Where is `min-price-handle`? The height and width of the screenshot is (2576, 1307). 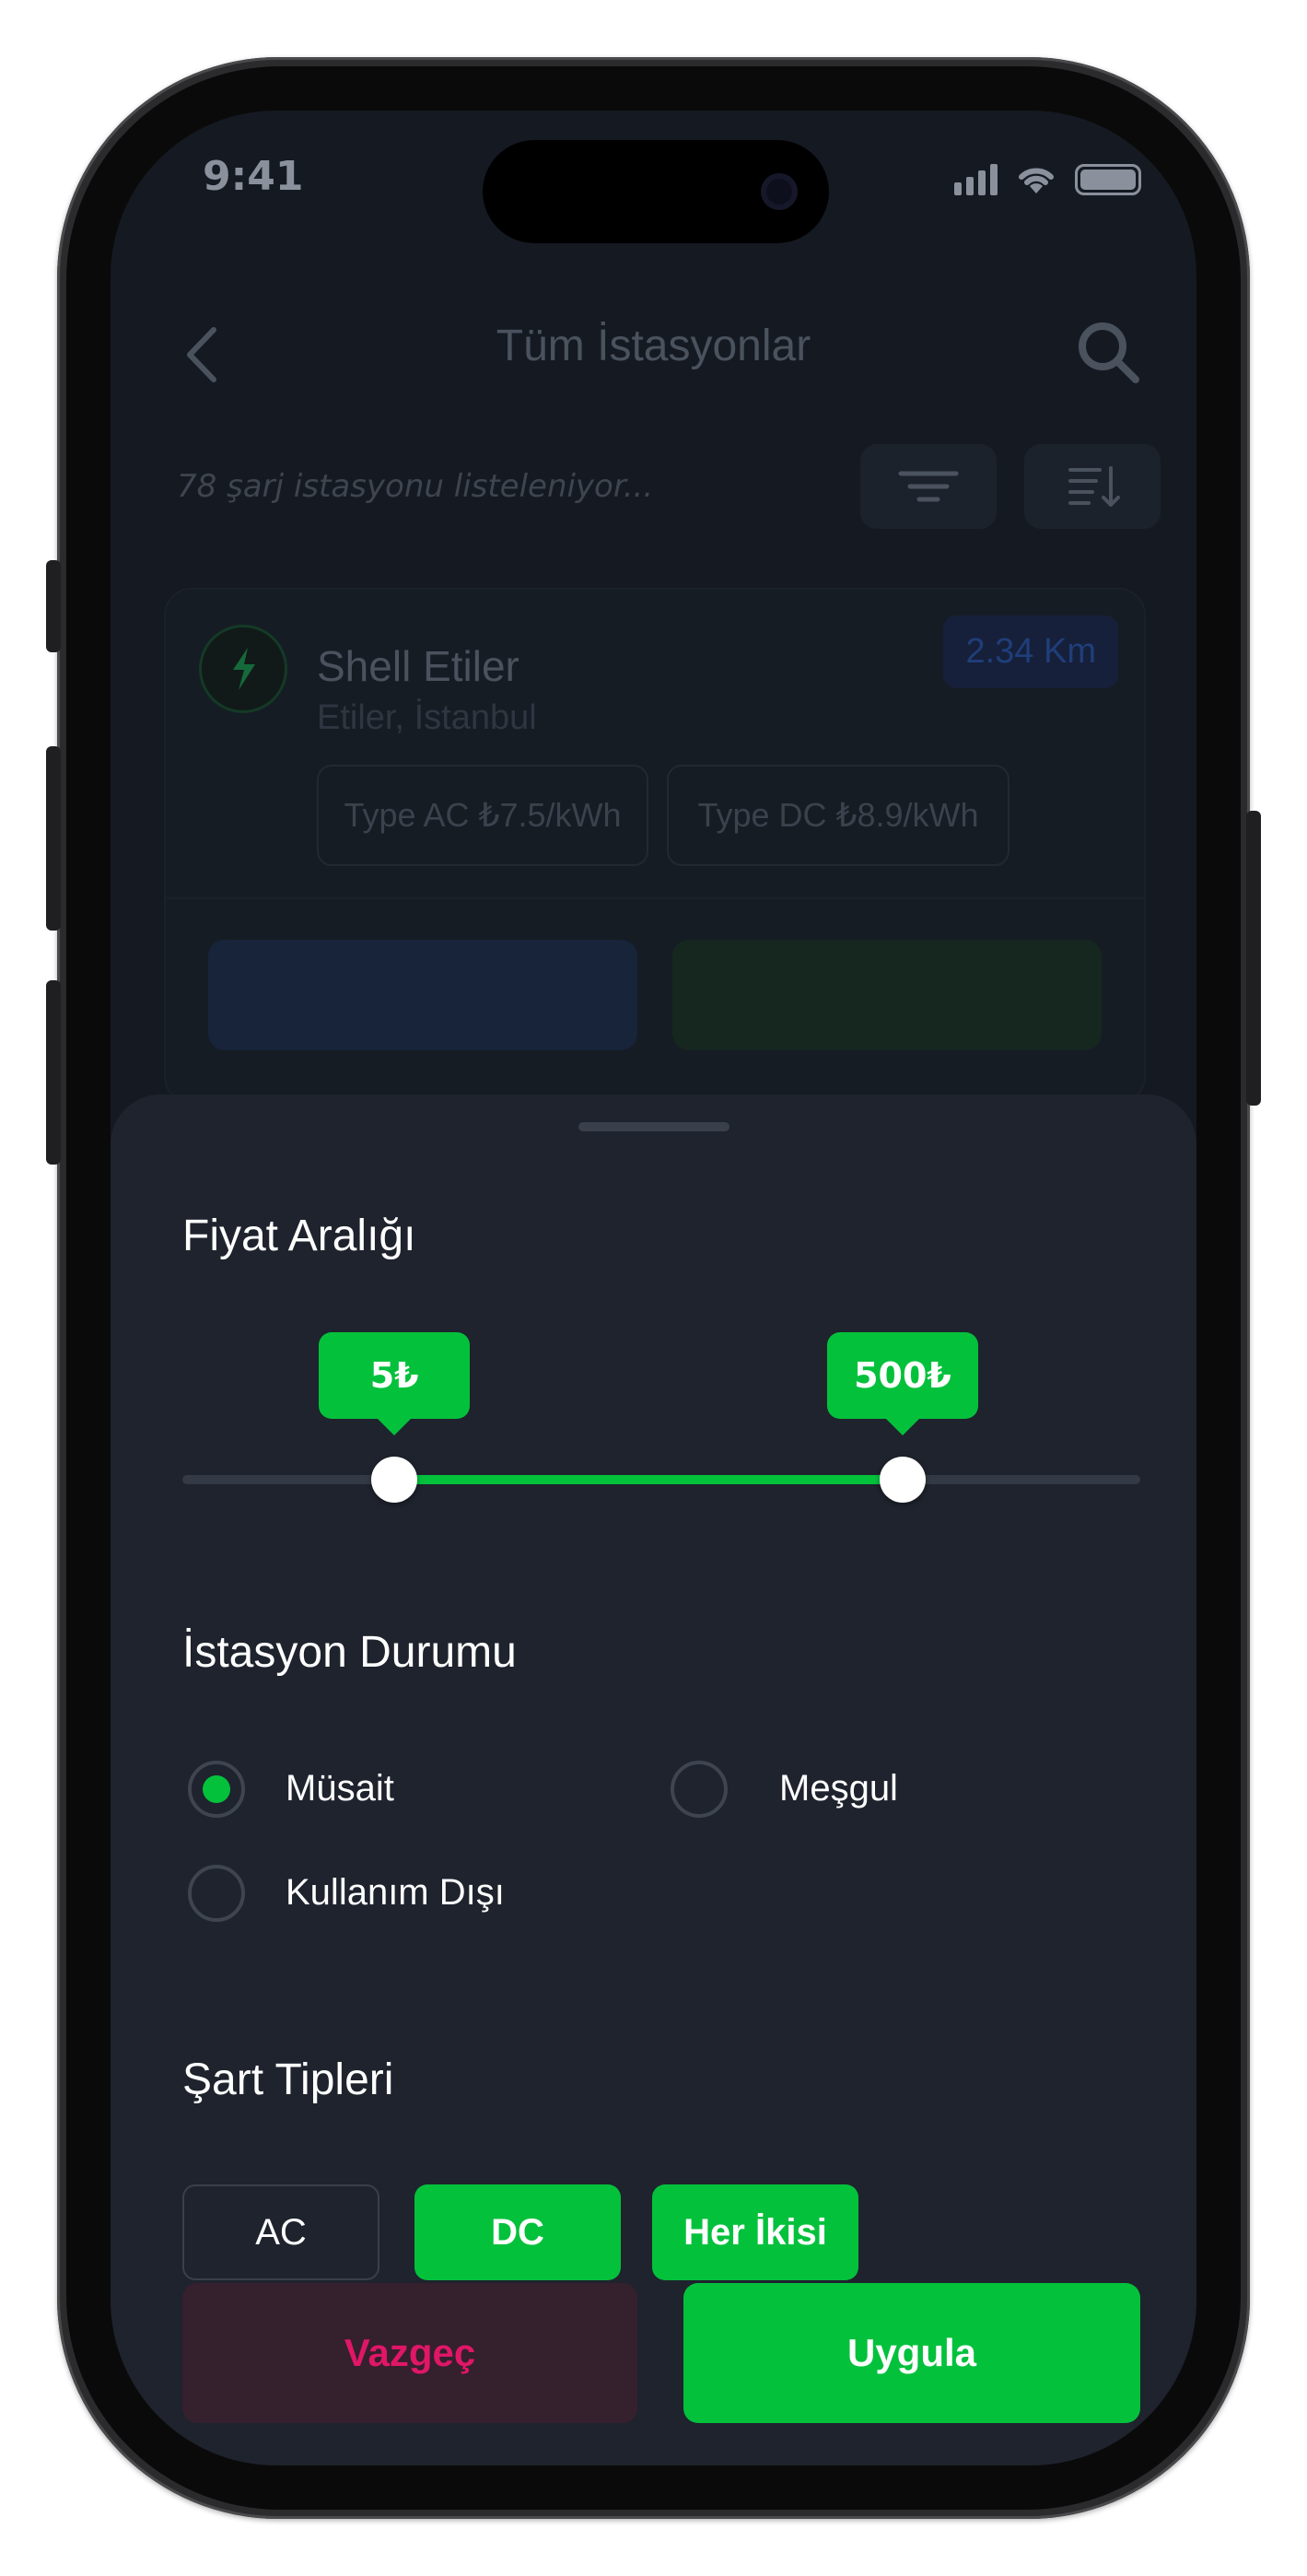 min-price-handle is located at coordinates (395, 1480).